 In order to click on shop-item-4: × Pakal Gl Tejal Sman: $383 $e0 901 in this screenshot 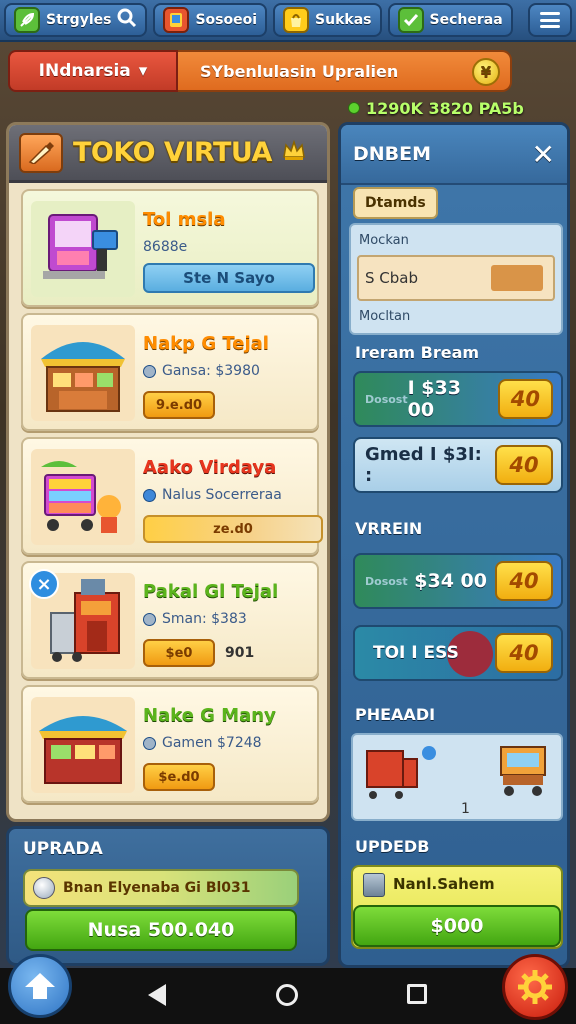, I will do `click(170, 620)`.